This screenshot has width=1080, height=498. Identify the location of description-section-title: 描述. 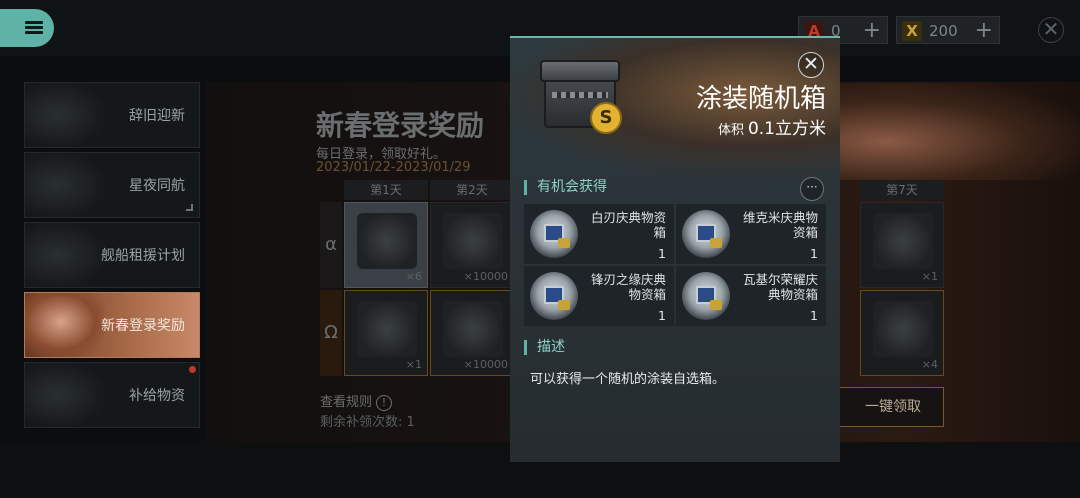
(544, 347).